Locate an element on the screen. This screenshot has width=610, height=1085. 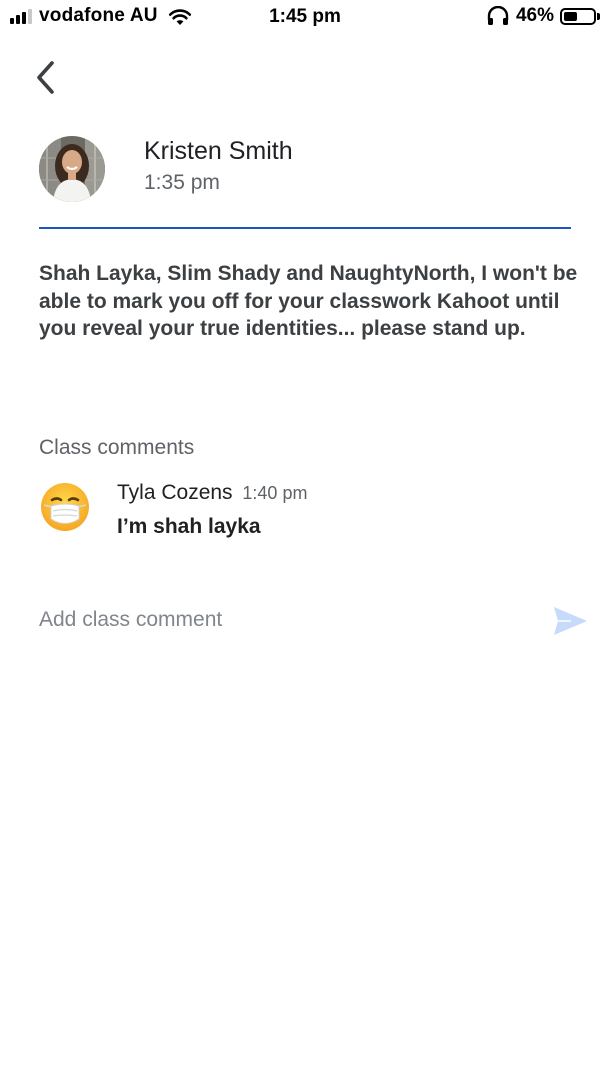
back-button is located at coordinates (48, 78).